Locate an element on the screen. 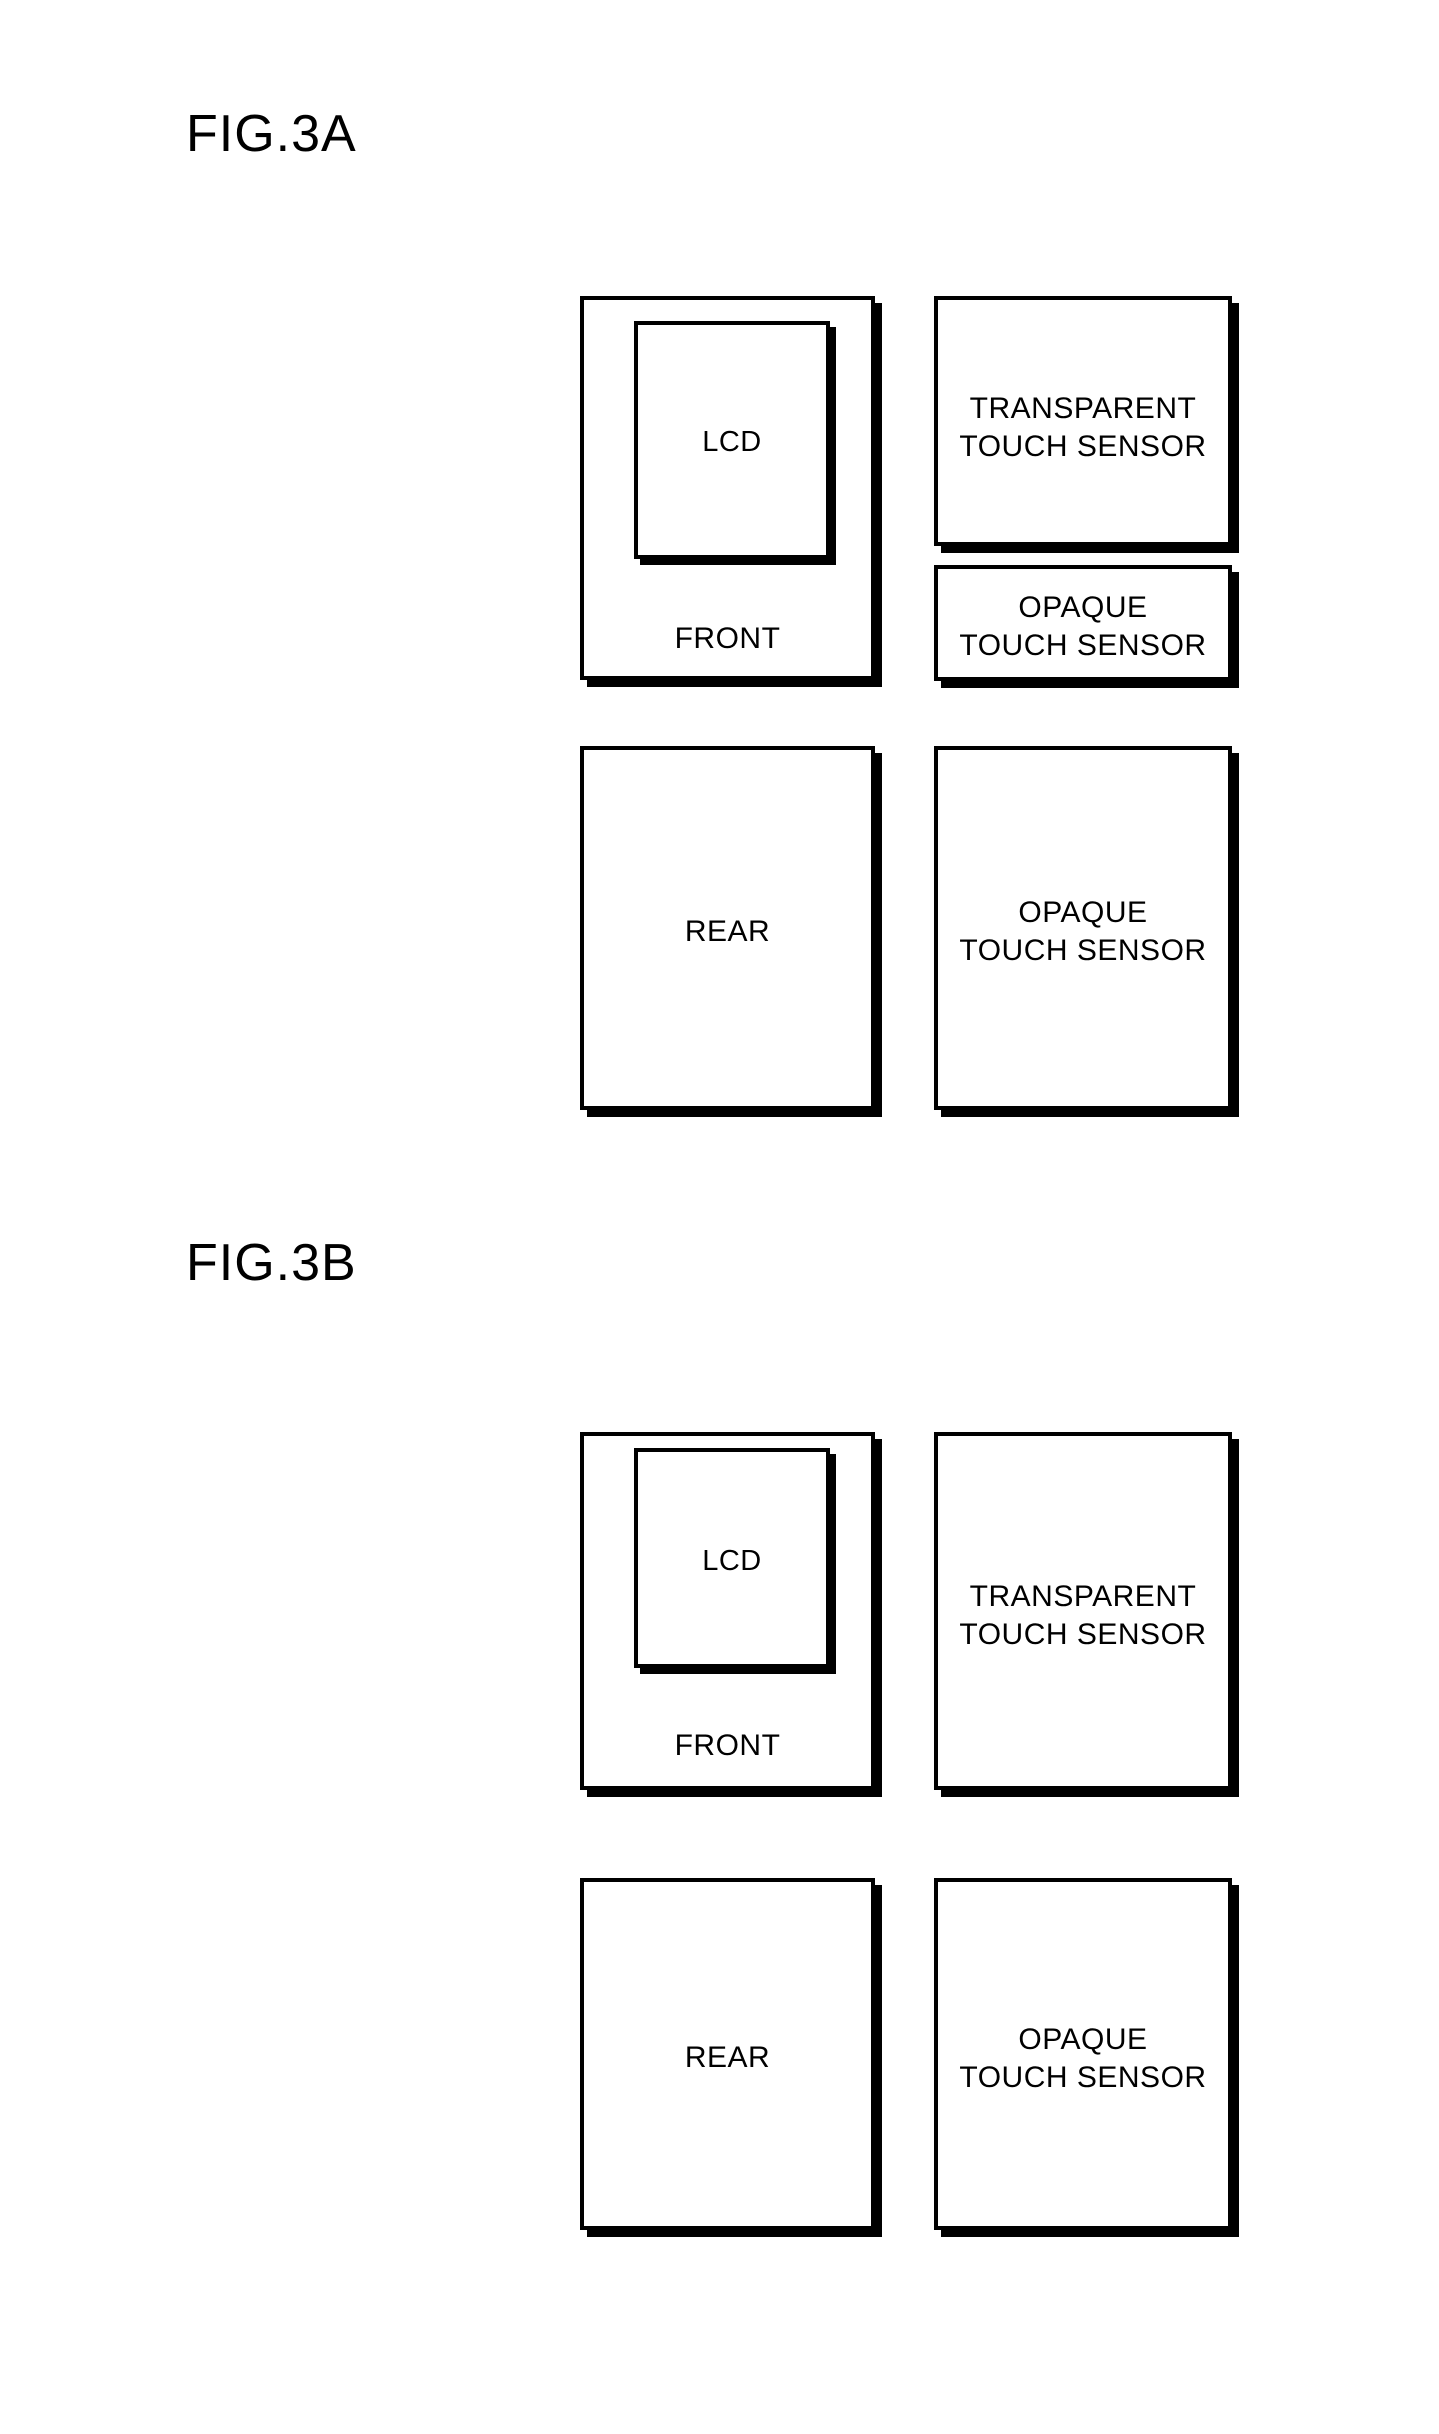  fig3a-front-panel: LCD FRONT is located at coordinates (727, 488).